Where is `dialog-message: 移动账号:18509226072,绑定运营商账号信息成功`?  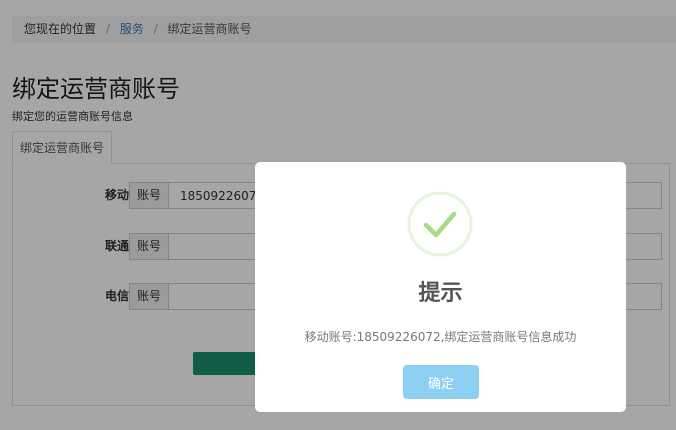
dialog-message: 移动账号:18509226072,绑定运营商账号信息成功 is located at coordinates (440, 337).